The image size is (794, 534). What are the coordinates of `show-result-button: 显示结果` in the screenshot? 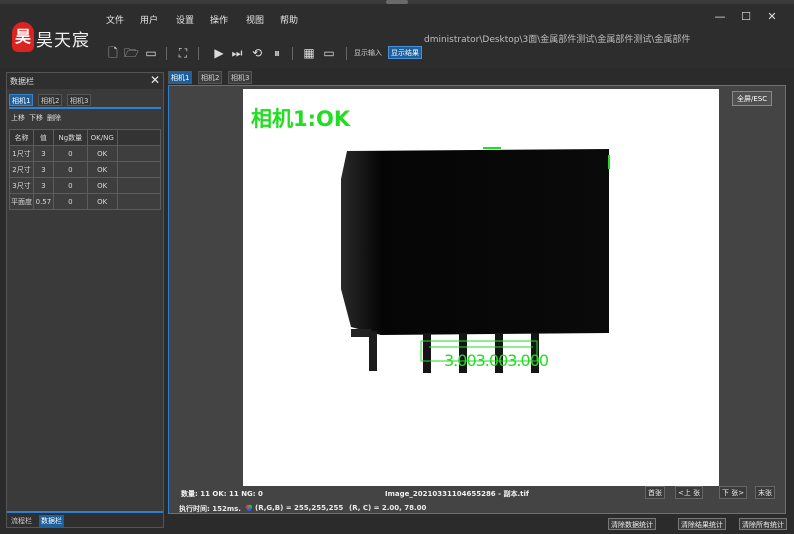 It's located at (405, 52).